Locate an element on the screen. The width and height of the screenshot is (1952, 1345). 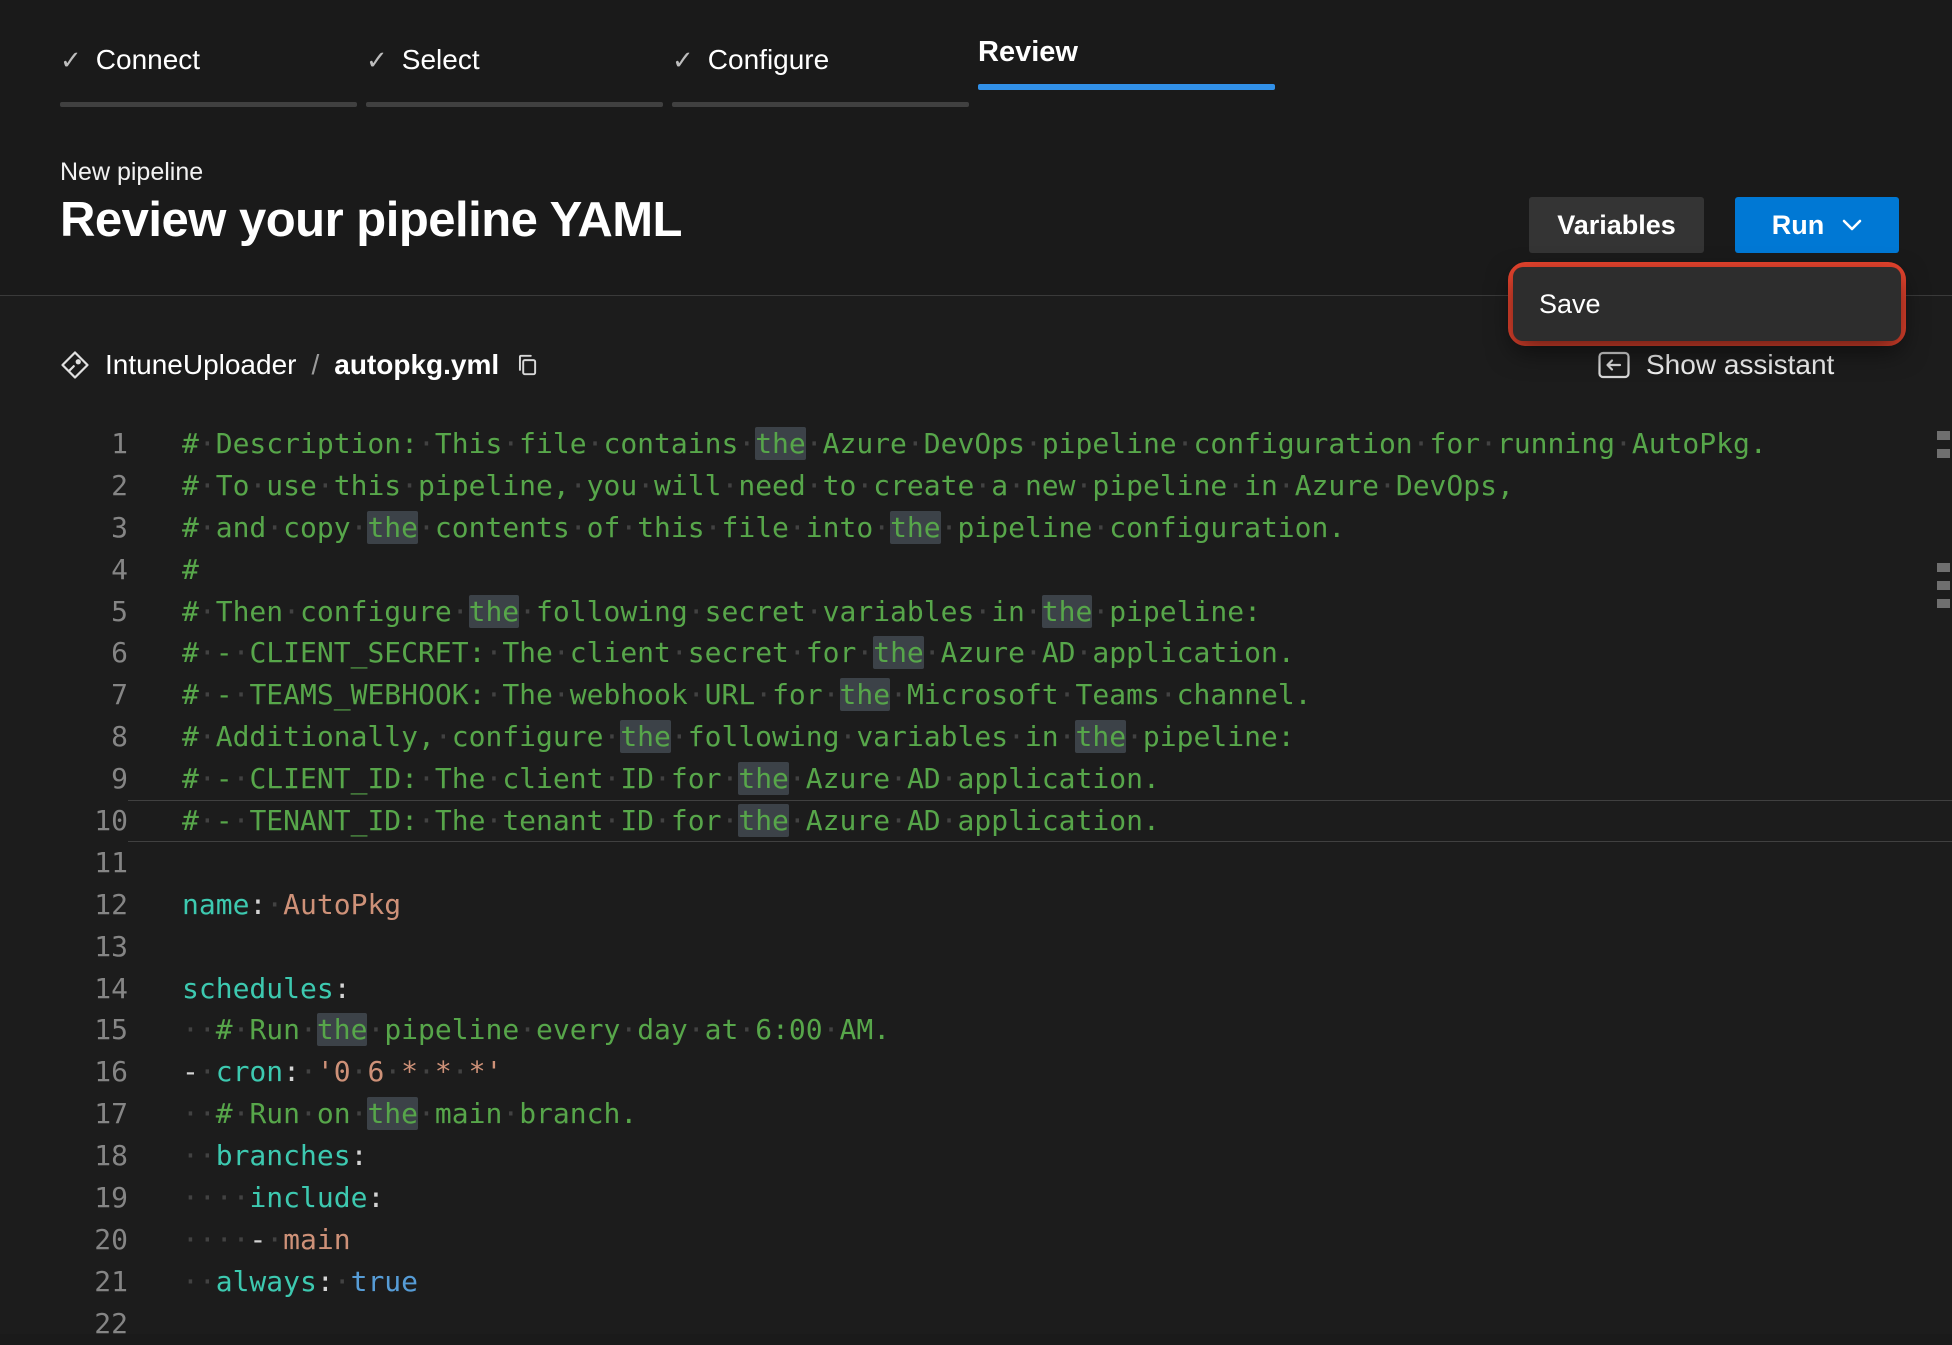
breadcrumb-file: autopkg.yml is located at coordinates (417, 364).